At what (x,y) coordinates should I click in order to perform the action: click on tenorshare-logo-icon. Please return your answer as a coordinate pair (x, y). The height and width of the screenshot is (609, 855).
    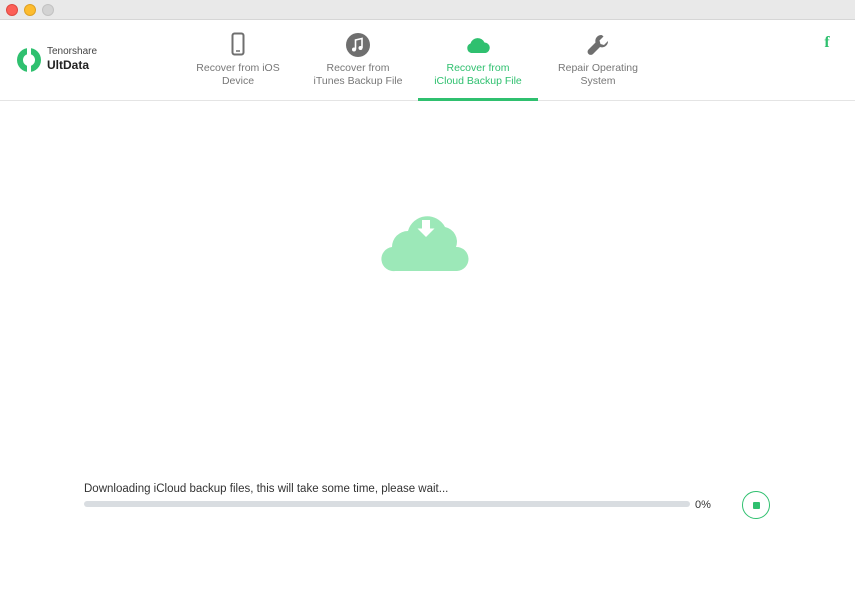
    Looking at the image, I should click on (29, 60).